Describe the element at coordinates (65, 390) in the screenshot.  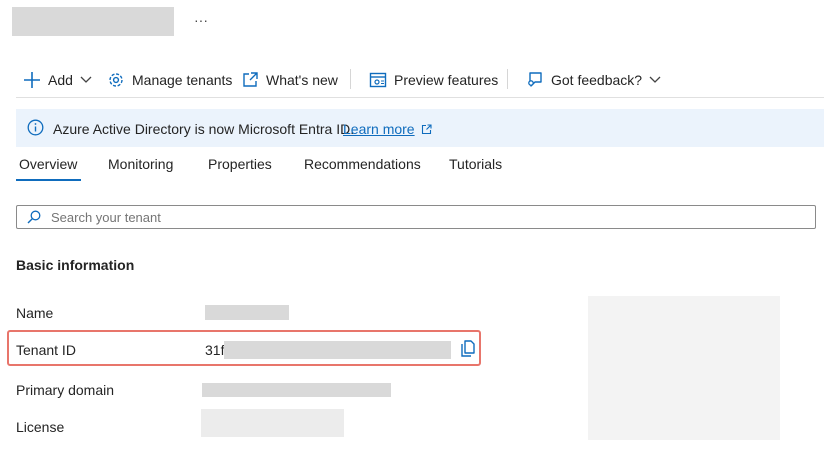
I see `primary-domain-label: Primary domain` at that location.